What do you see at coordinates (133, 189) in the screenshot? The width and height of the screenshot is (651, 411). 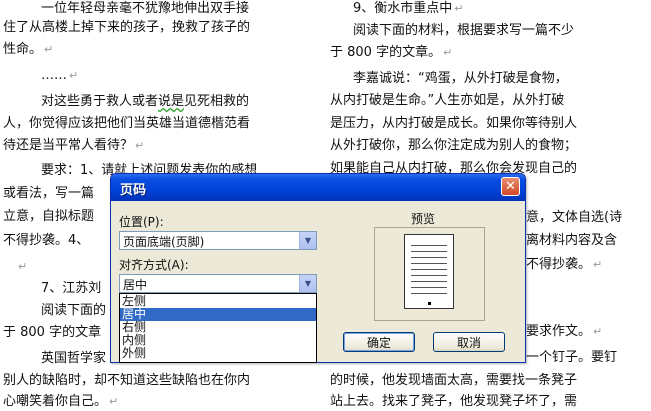 I see `dialog-title: 页码` at bounding box center [133, 189].